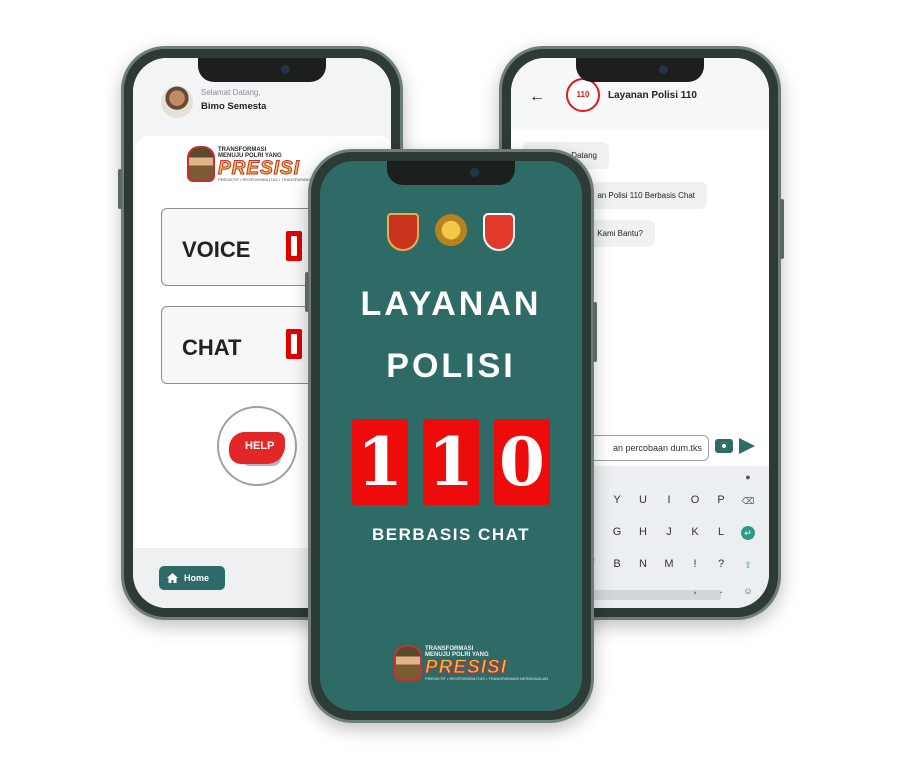 The width and height of the screenshot is (900, 768). I want to click on key: ,, so click(695, 591).